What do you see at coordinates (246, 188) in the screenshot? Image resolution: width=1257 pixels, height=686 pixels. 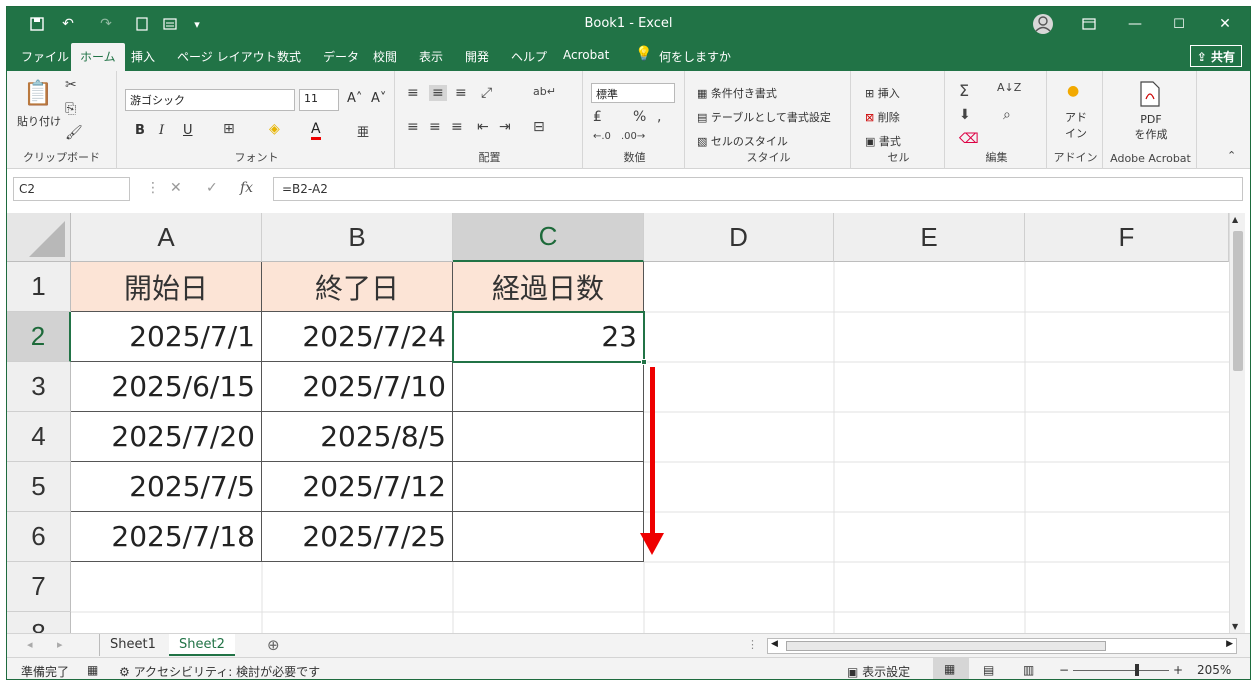 I see `insert-function-icon: fx` at bounding box center [246, 188].